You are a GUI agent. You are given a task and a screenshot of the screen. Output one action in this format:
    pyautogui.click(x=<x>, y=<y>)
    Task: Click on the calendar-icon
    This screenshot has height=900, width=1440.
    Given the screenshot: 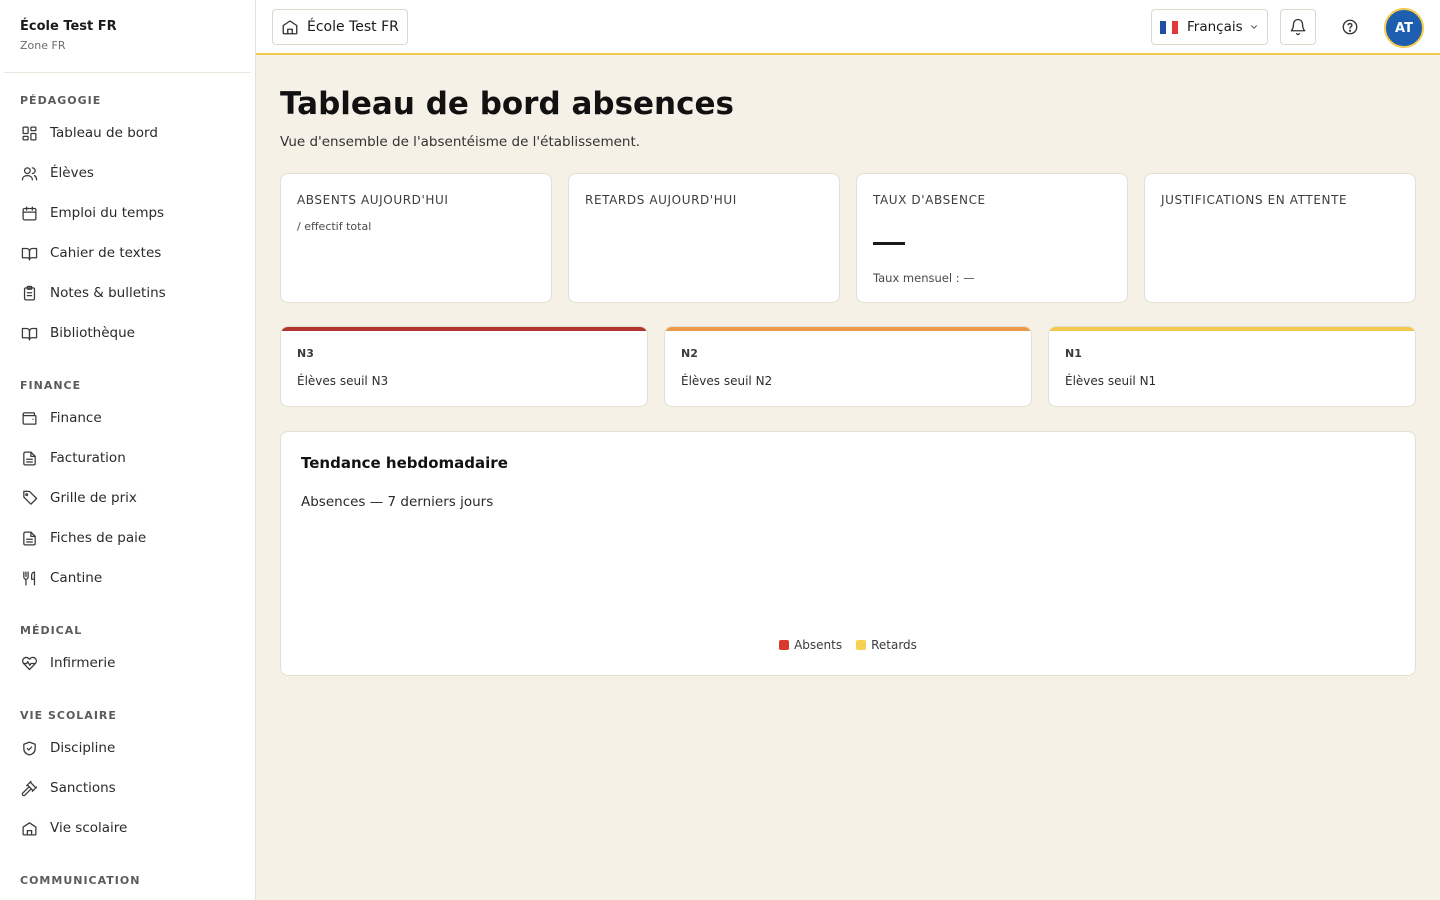 What is the action you would take?
    pyautogui.click(x=29, y=213)
    